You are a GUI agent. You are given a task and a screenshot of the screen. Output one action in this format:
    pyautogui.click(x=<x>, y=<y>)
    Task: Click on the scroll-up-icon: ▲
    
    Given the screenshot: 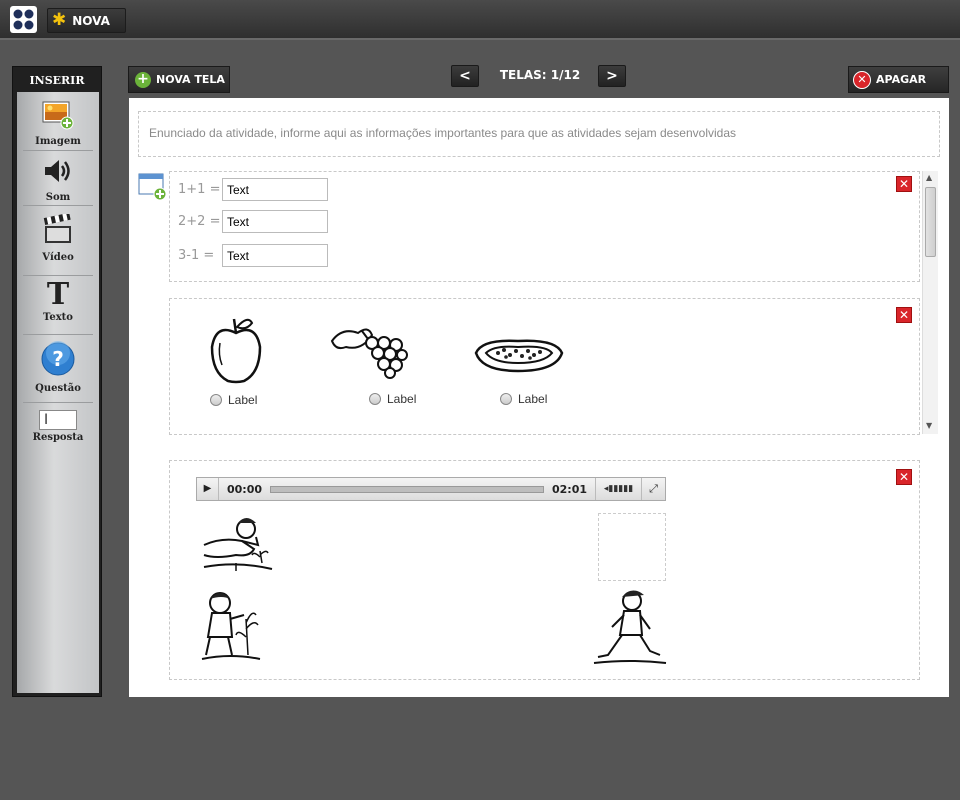 What is the action you would take?
    pyautogui.click(x=929, y=177)
    